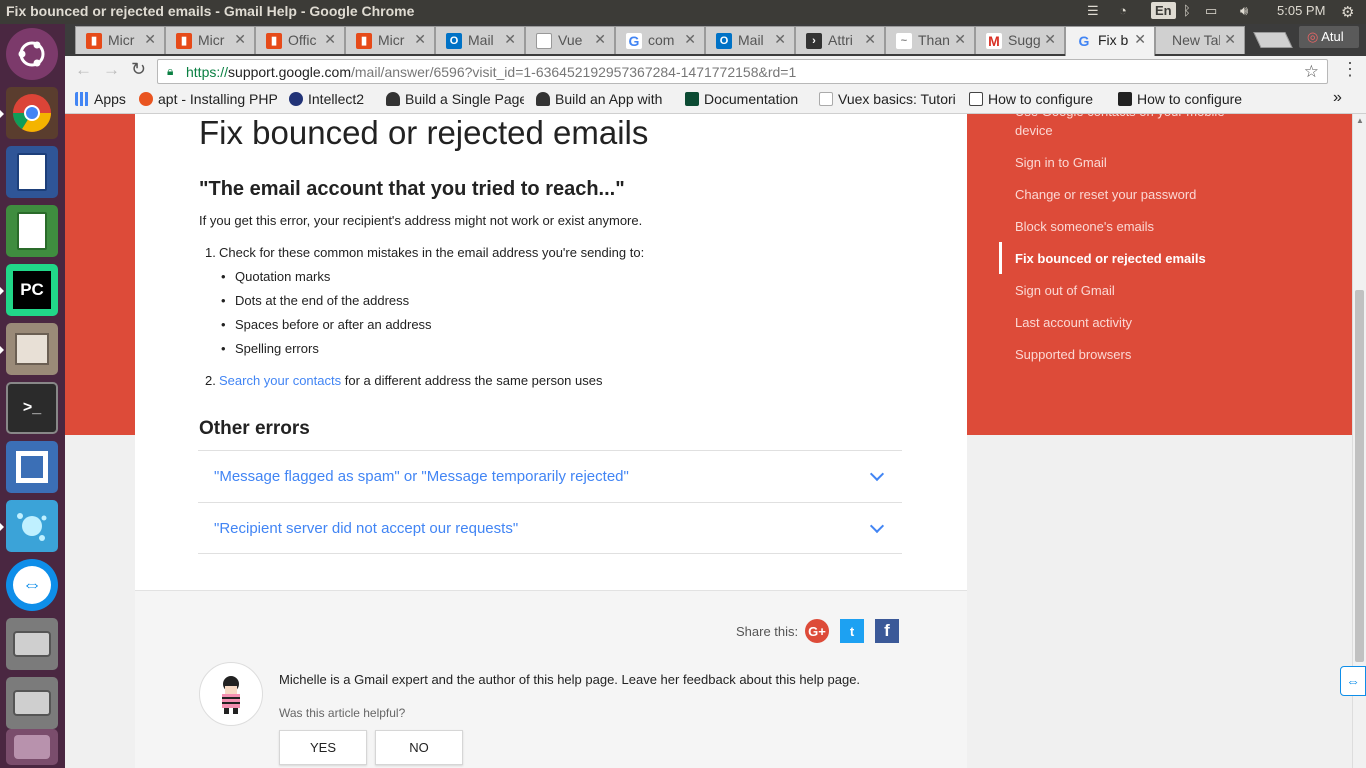 Image resolution: width=1366 pixels, height=768 pixels. I want to click on calc-app-icon, so click(32, 231).